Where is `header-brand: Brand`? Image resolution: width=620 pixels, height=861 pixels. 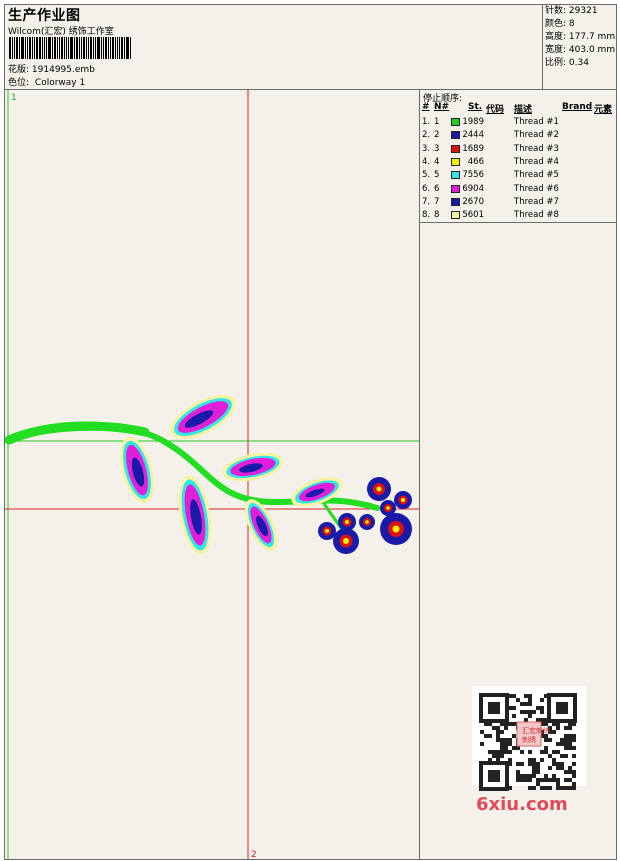
header-brand: Brand is located at coordinates (577, 107).